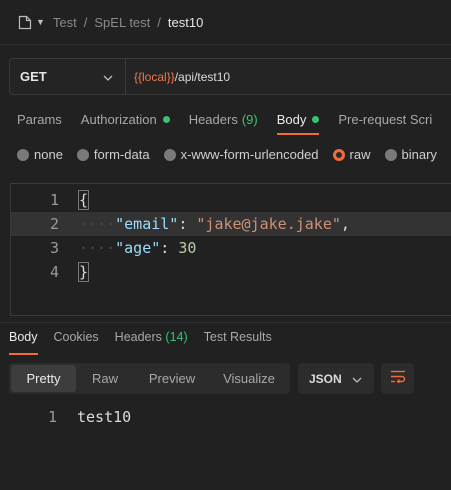  What do you see at coordinates (121, 154) in the screenshot?
I see `radio-label: form-data` at bounding box center [121, 154].